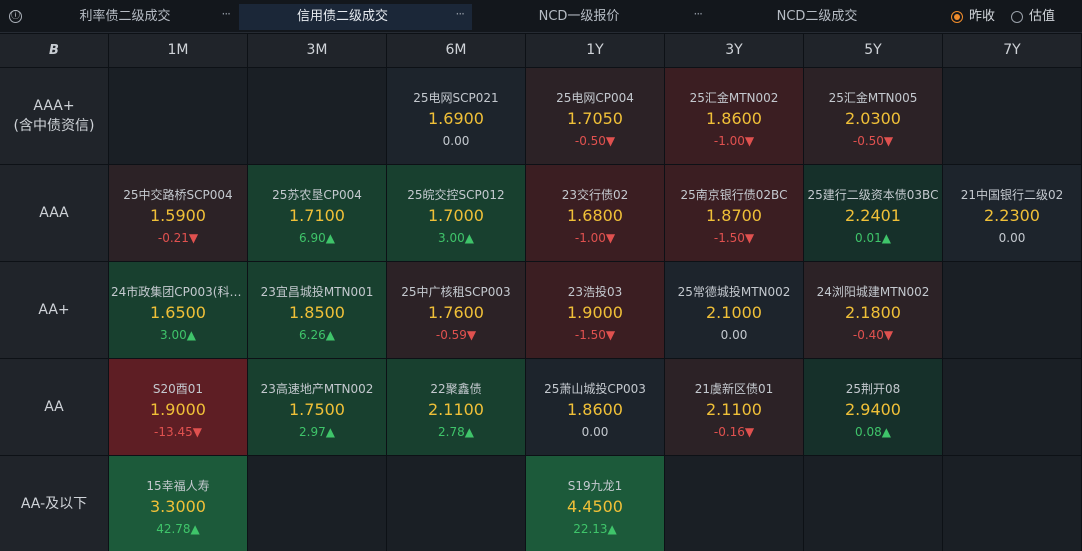  I want to click on bond-yield: 2.0300, so click(873, 118).